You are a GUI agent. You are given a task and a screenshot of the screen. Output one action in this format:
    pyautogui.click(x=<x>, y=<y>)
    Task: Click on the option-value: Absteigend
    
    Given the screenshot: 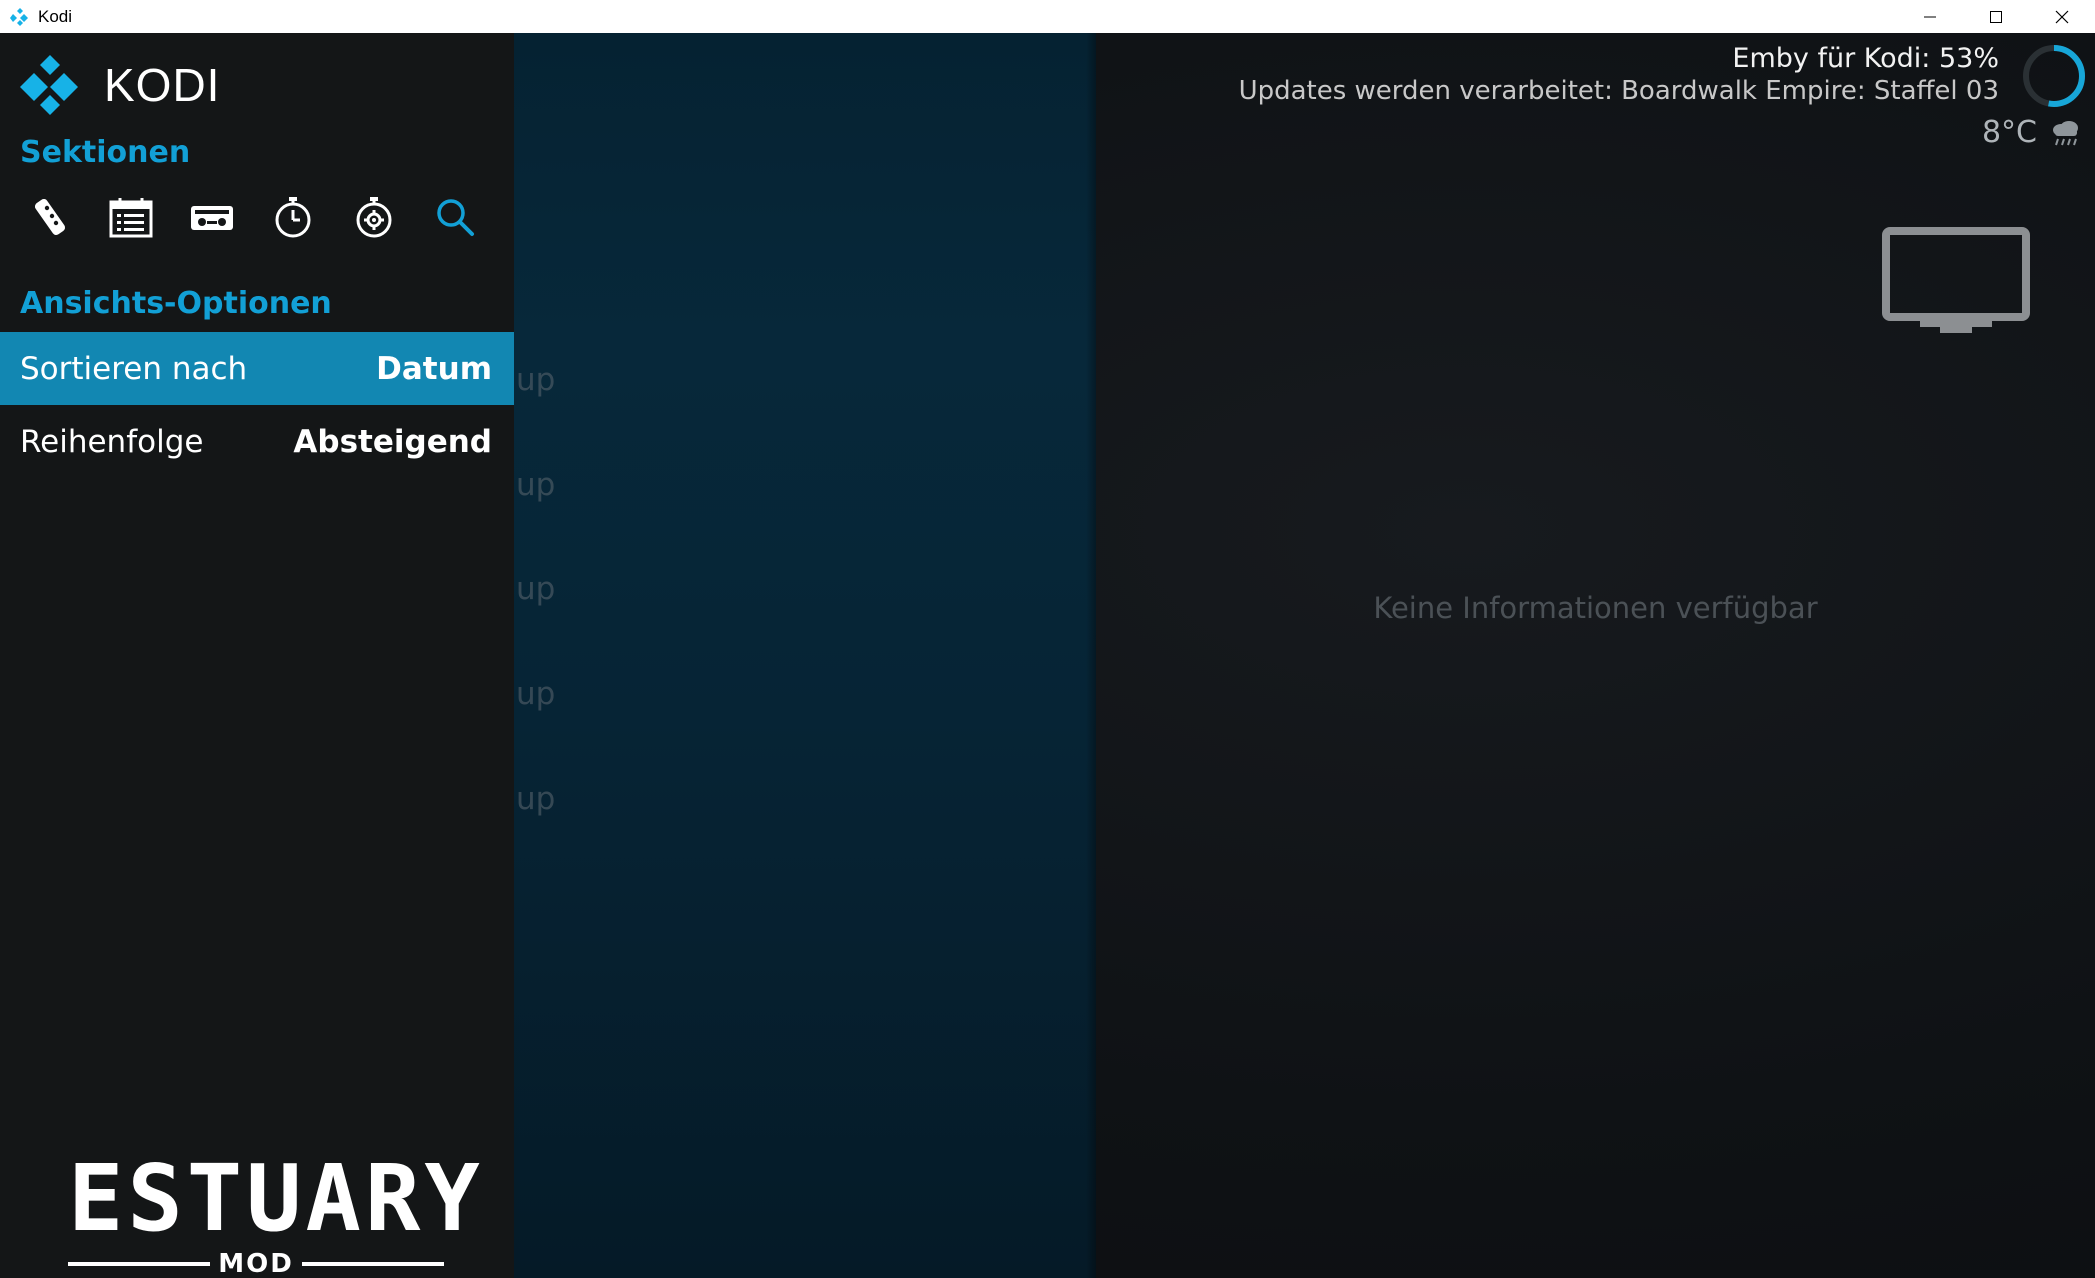 What is the action you would take?
    pyautogui.click(x=392, y=441)
    